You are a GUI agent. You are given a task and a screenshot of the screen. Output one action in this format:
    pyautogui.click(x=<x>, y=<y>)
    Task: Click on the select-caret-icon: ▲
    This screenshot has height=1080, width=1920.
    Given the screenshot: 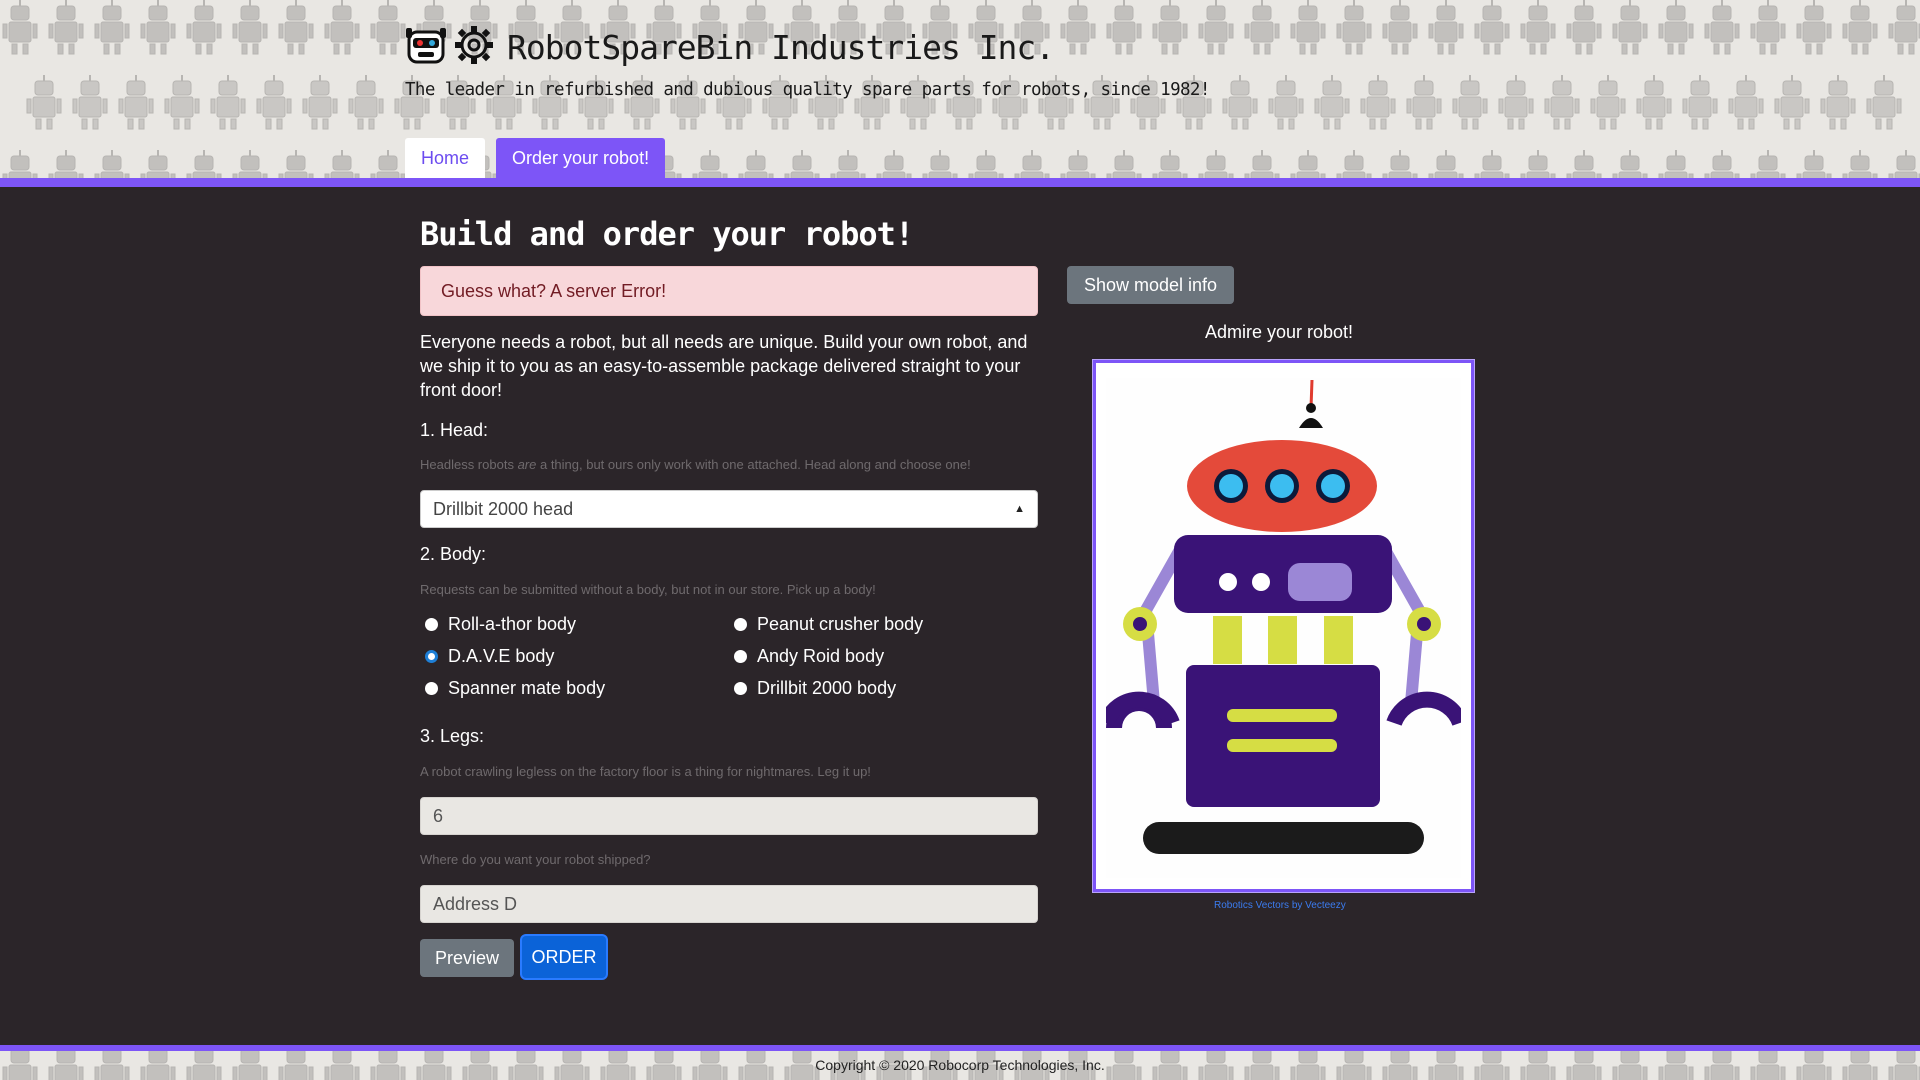 What is the action you would take?
    pyautogui.click(x=1019, y=509)
    